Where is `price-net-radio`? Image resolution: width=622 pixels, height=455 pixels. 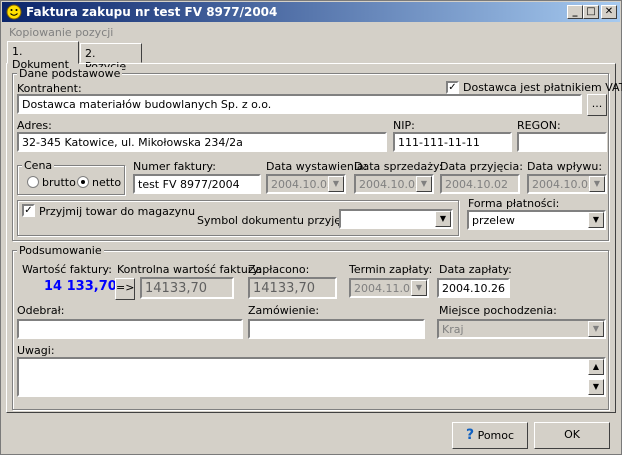
price-net-radio is located at coordinates (83, 182).